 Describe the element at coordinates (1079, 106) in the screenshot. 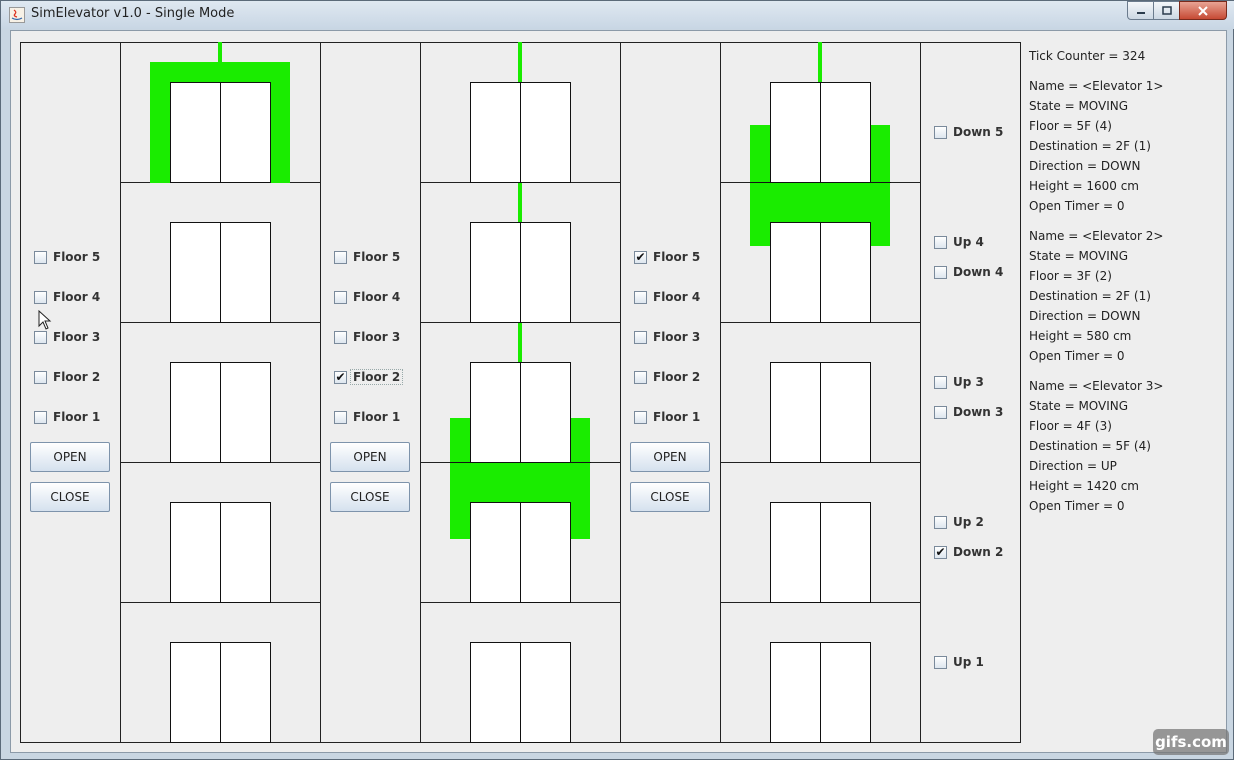

I see `elevator-status-state: State = MOVING` at that location.